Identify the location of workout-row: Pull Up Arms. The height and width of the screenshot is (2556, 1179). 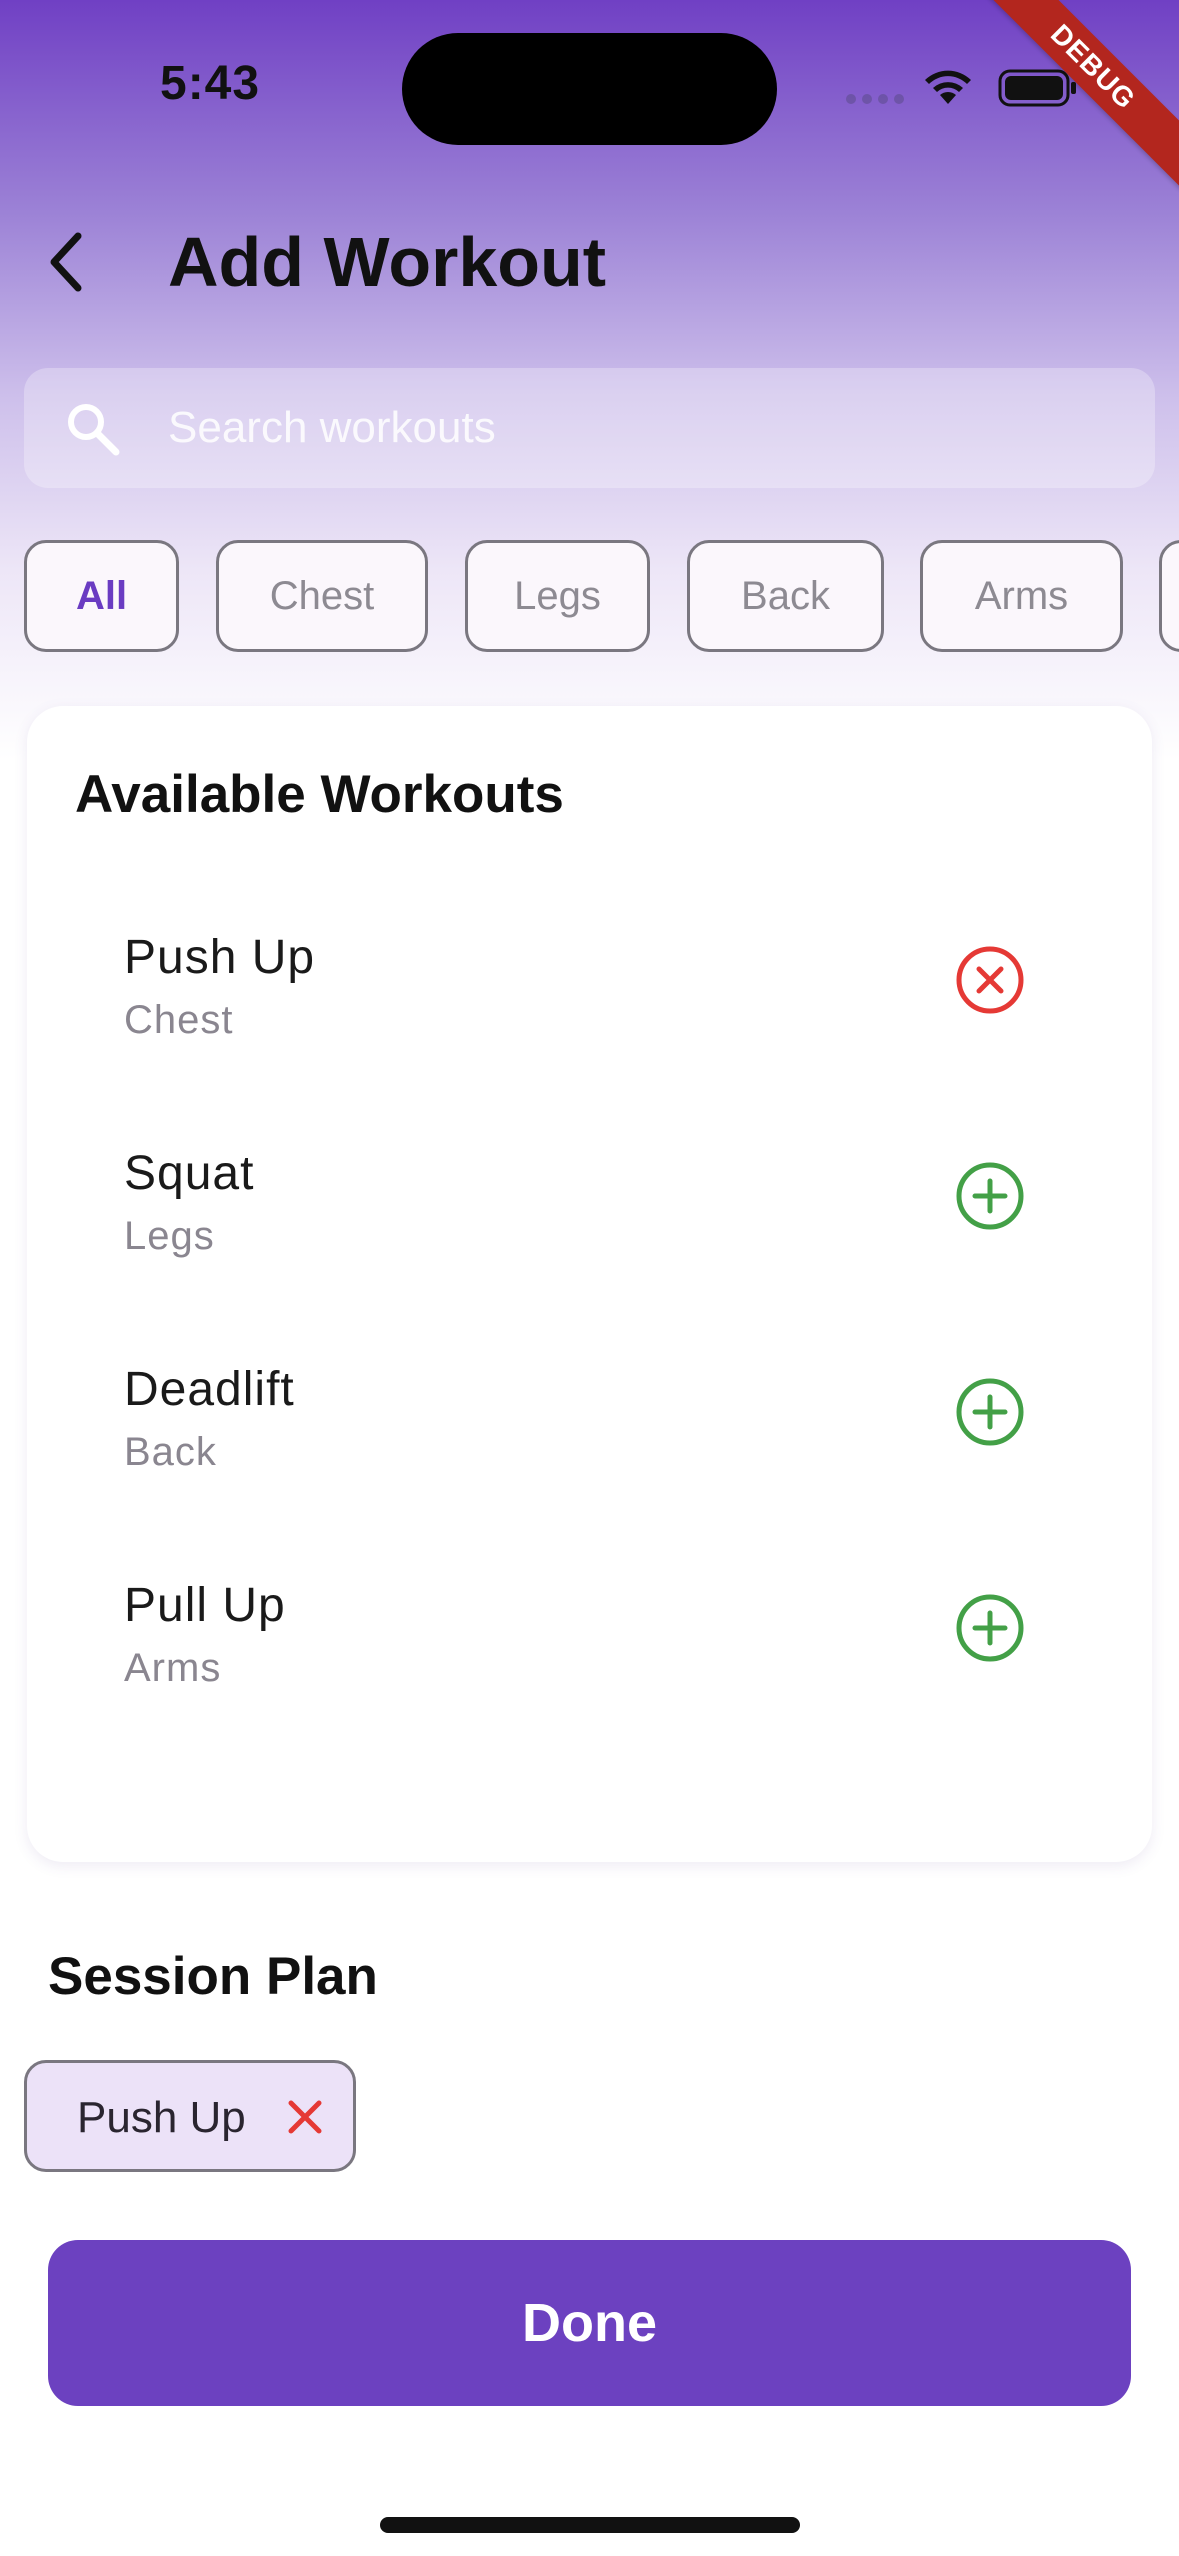
(584, 1658).